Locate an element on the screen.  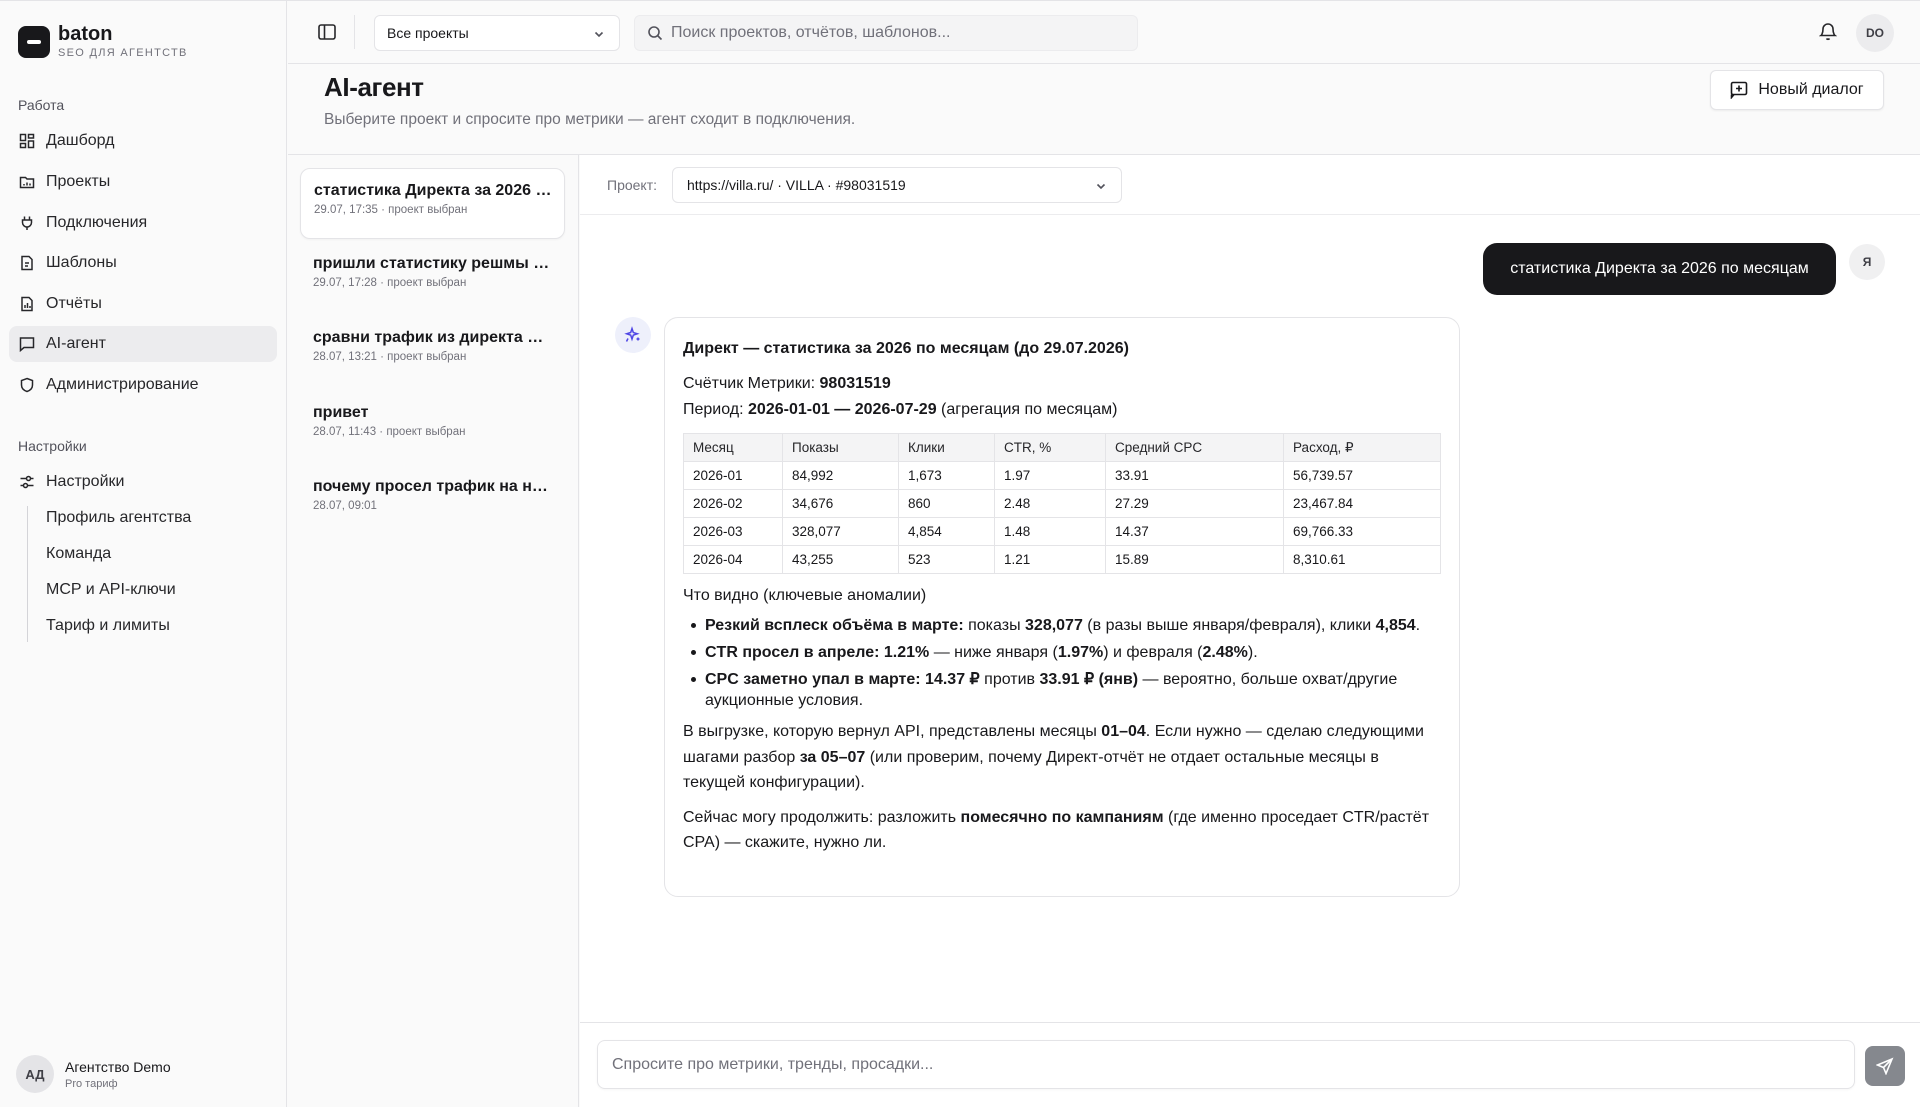
sidebar-item-administration: Администрирование is located at coordinates (143, 385).